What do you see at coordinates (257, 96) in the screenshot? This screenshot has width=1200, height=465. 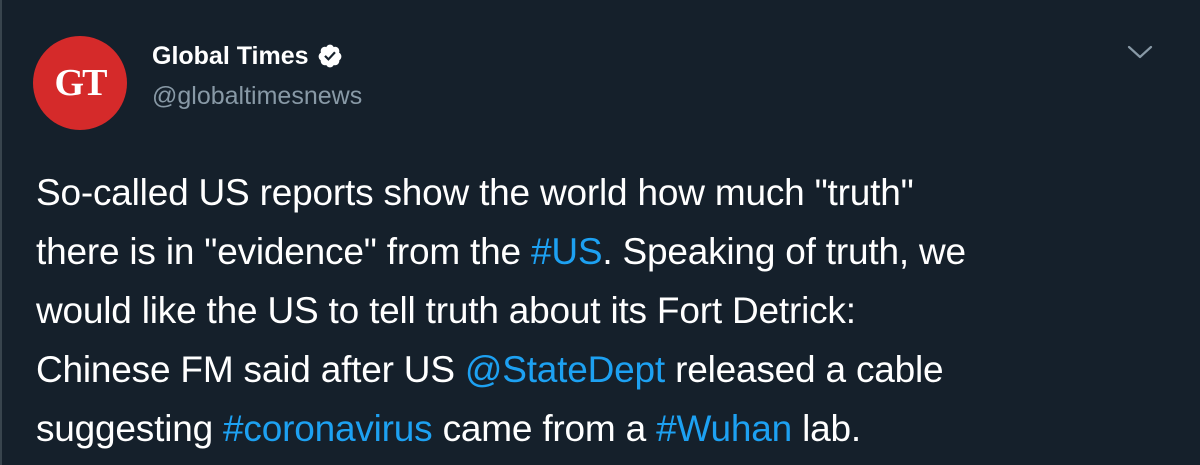 I see `author-handle: @globaltimesnews` at bounding box center [257, 96].